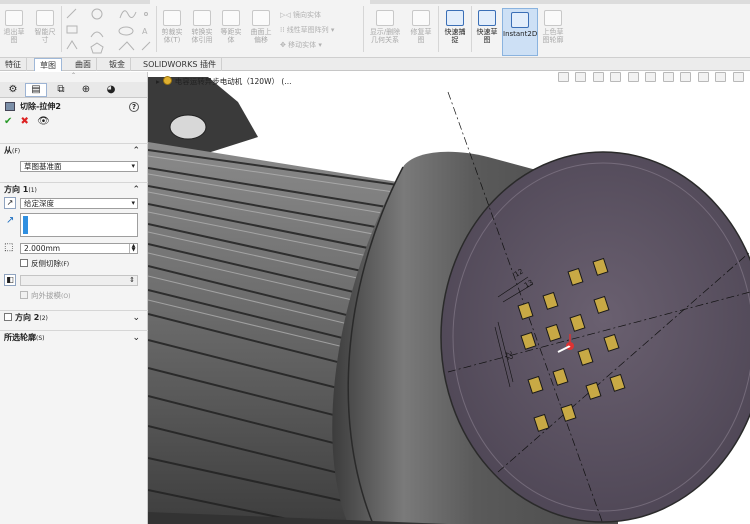  Describe the element at coordinates (79, 280) in the screenshot. I see `draft-angle-input: ⇕` at that location.